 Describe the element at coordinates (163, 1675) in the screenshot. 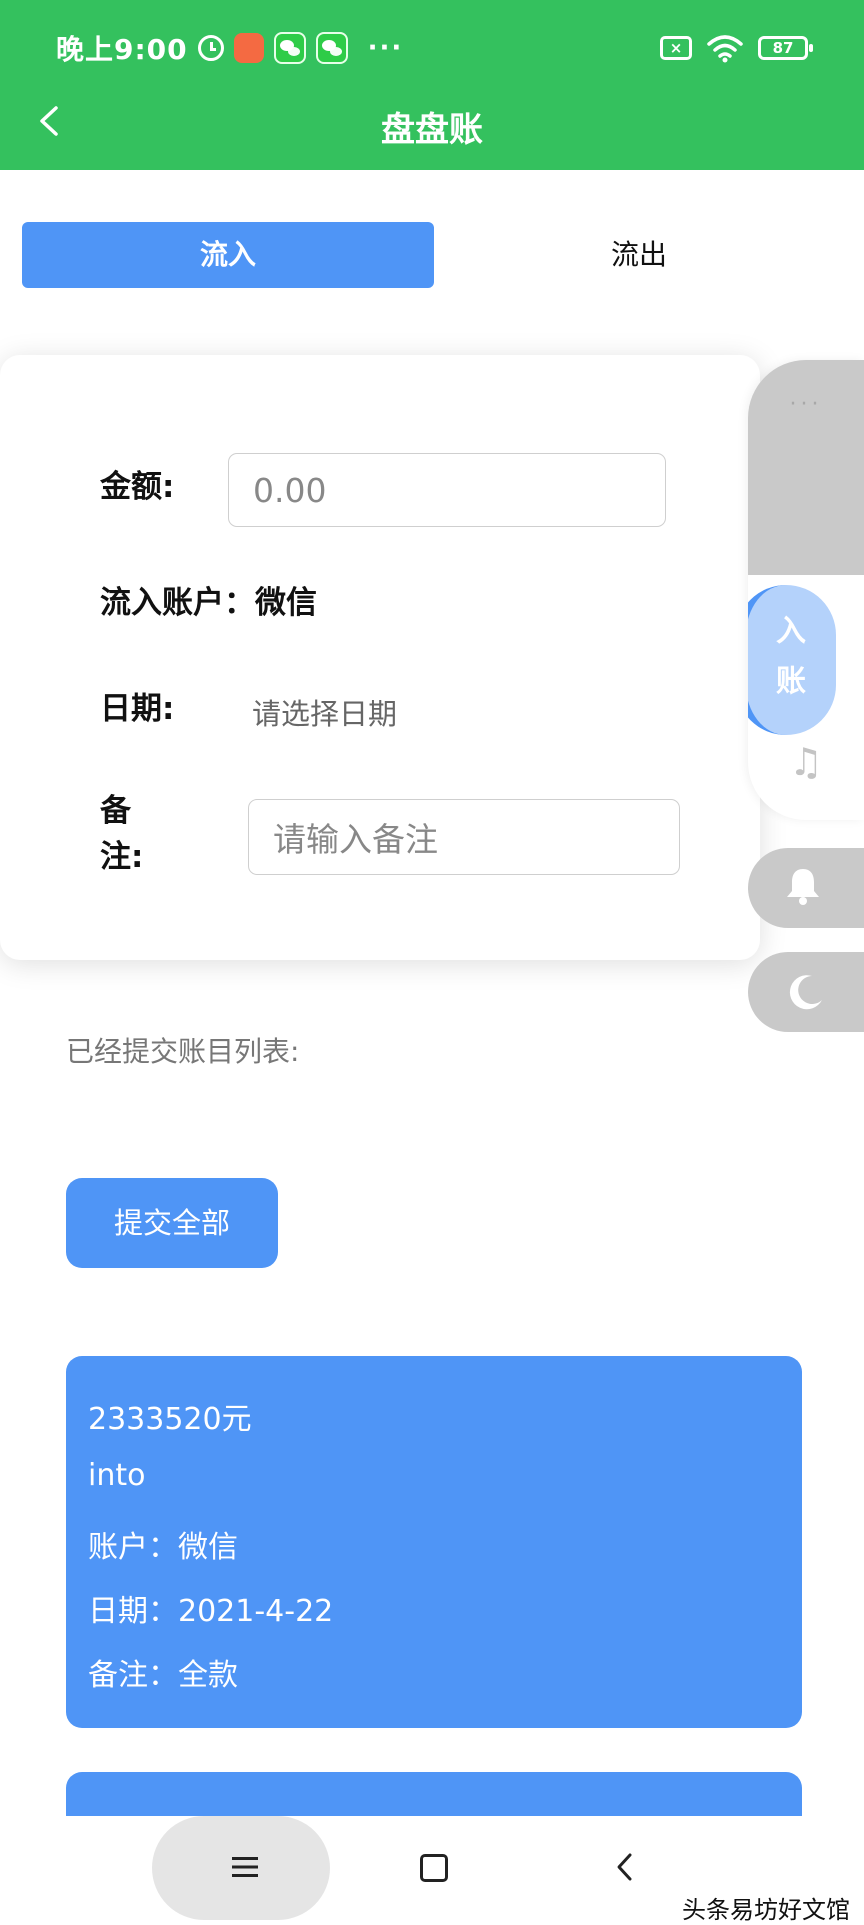

I see `entry-note: 备注：全款` at that location.